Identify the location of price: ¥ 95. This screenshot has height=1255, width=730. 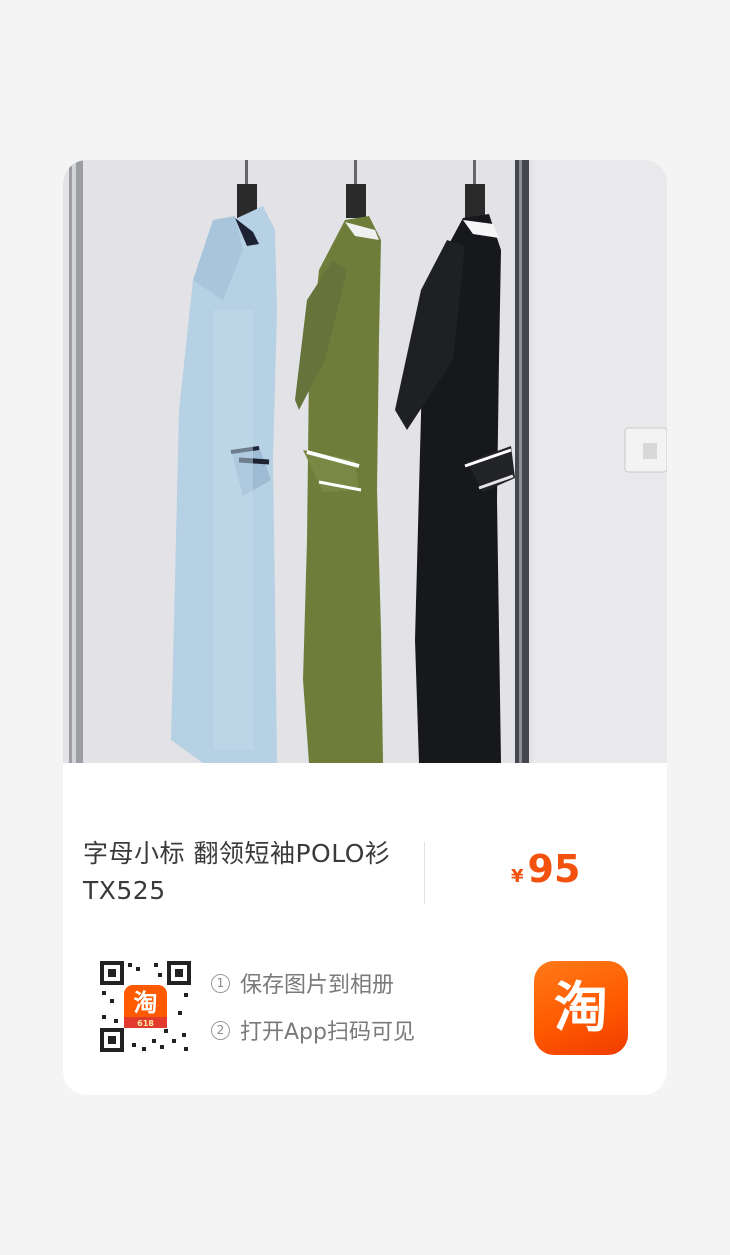
(545, 869).